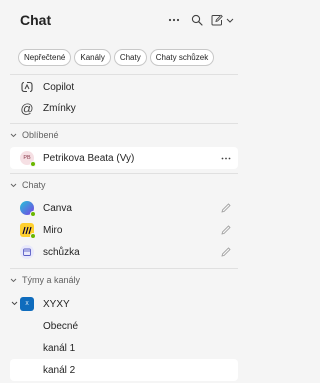  Describe the element at coordinates (122, 20) in the screenshot. I see `chat-header: Chat` at that location.